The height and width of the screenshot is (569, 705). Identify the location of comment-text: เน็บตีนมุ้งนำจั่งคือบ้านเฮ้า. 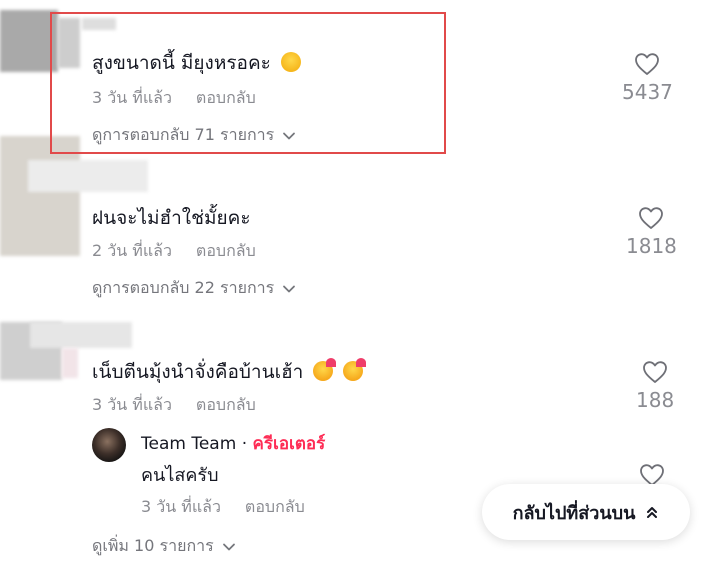
(229, 372).